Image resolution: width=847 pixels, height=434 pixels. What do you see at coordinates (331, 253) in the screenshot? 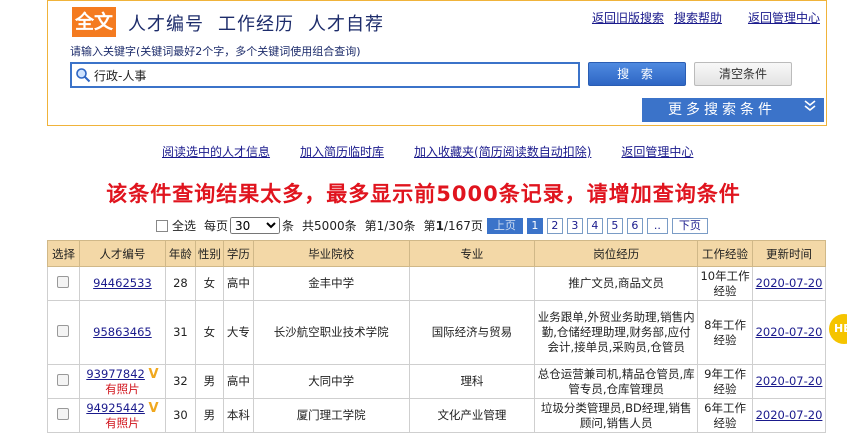
I see `col-school: 毕业院校` at bounding box center [331, 253].